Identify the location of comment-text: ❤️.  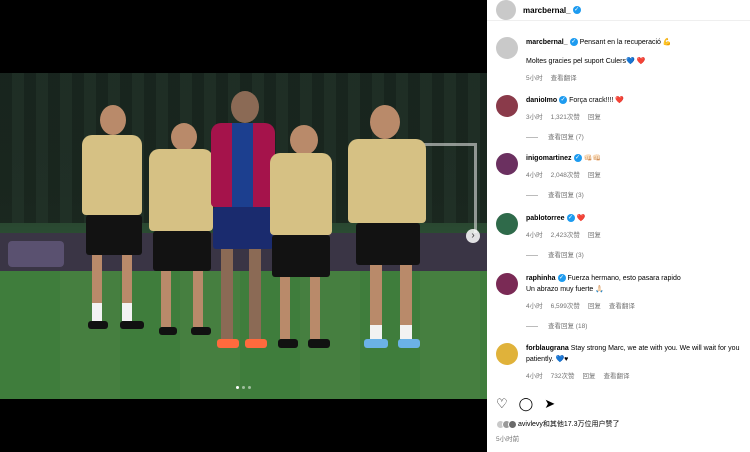
(581, 218).